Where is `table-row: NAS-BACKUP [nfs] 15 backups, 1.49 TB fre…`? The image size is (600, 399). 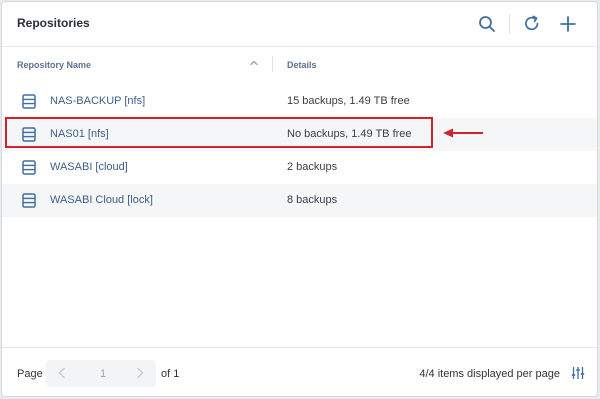
table-row: NAS-BACKUP [nfs] 15 backups, 1.49 TB fre… is located at coordinates (299, 101).